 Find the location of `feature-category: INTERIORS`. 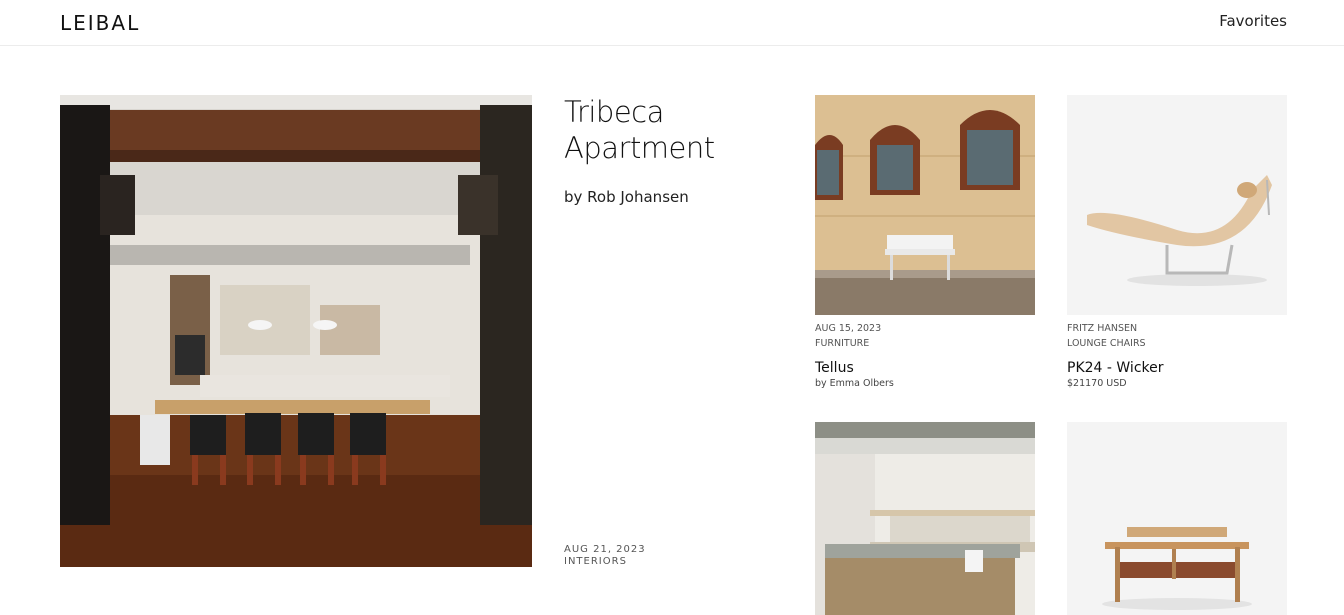

feature-category: INTERIORS is located at coordinates (605, 562).